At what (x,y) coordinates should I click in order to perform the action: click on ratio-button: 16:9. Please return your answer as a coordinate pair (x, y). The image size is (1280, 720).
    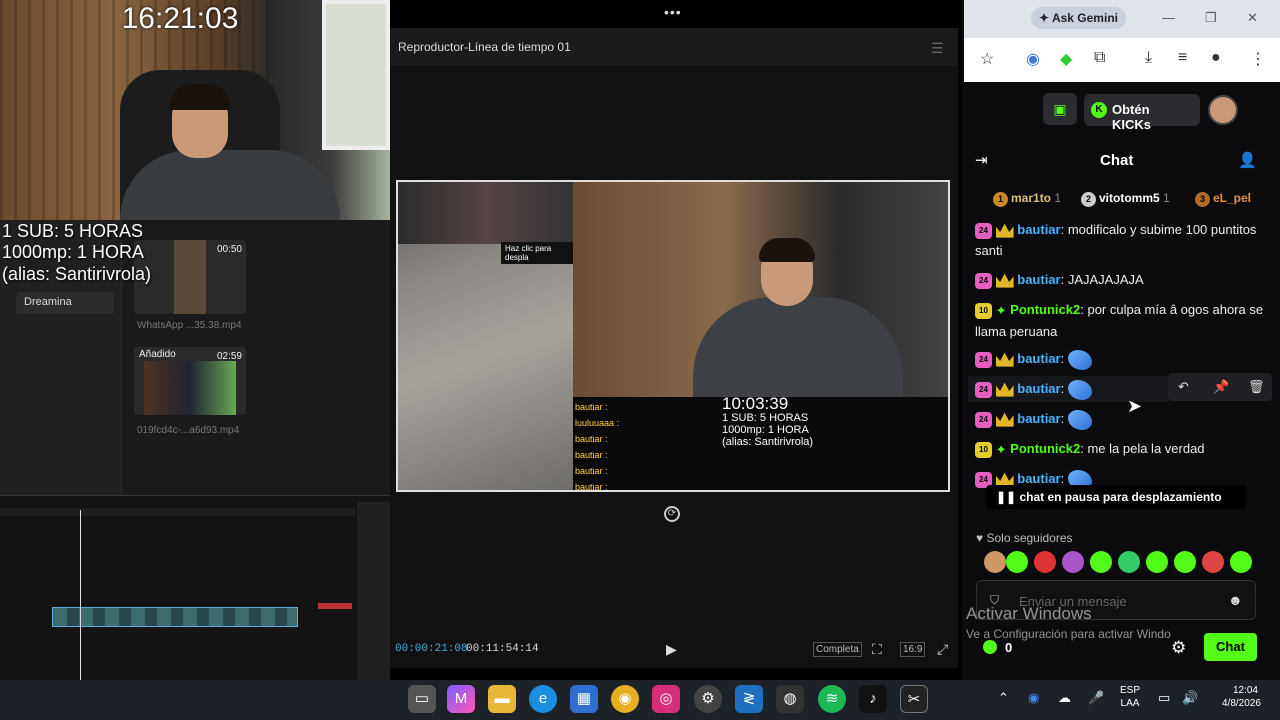
    Looking at the image, I should click on (913, 649).